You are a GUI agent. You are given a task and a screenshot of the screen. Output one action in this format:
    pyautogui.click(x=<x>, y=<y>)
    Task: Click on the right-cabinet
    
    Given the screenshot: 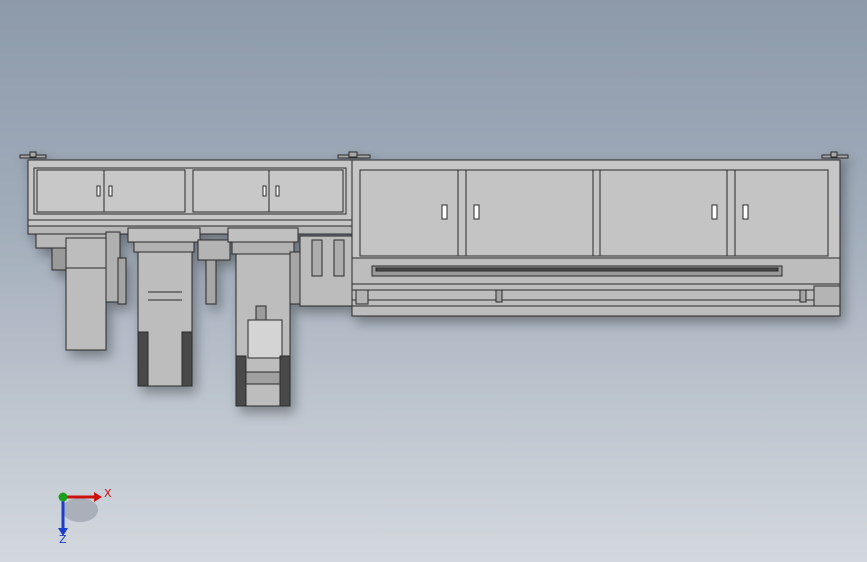 What is the action you would take?
    pyautogui.click(x=596, y=210)
    